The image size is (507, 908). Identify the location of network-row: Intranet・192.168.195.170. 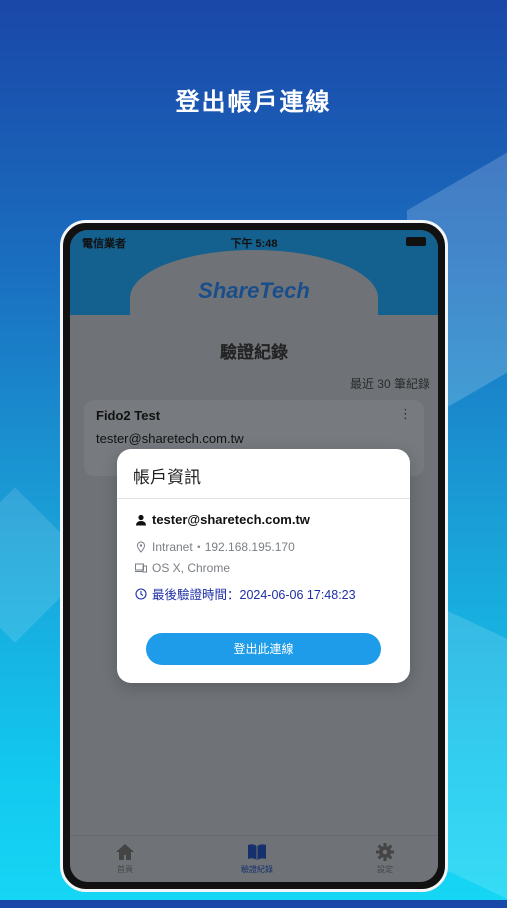
(215, 546).